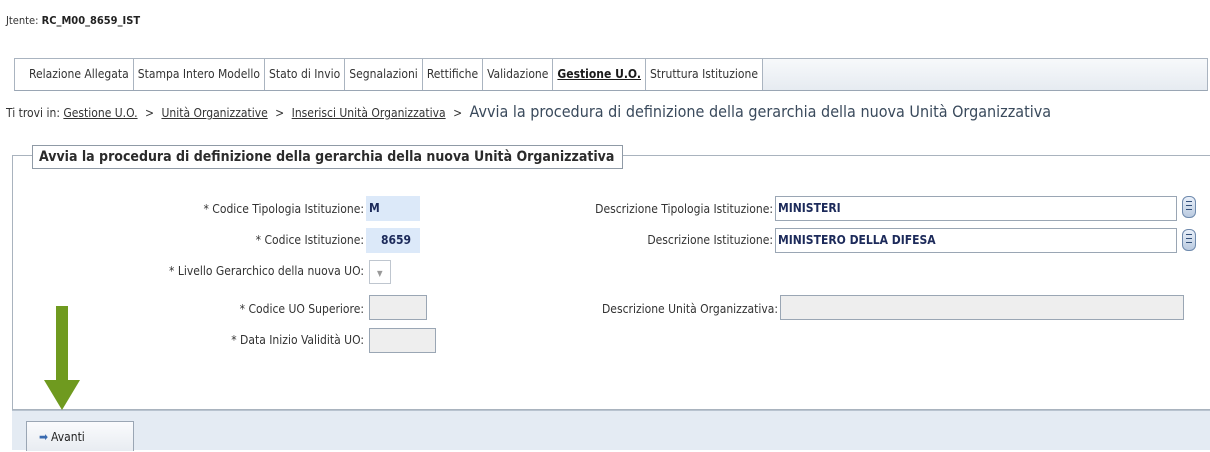 The height and width of the screenshot is (452, 1210). I want to click on user-label: Jtente:, so click(22, 20).